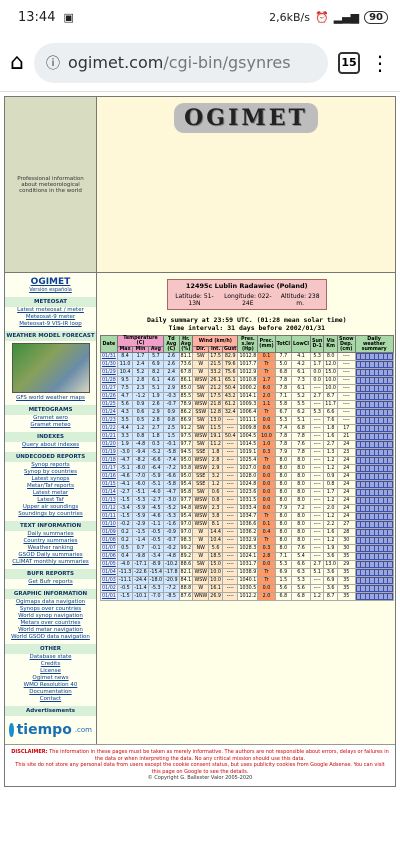 The width and height of the screenshot is (400, 866). What do you see at coordinates (109, 588) in the screenshot?
I see `date-link: 01/02` at bounding box center [109, 588].